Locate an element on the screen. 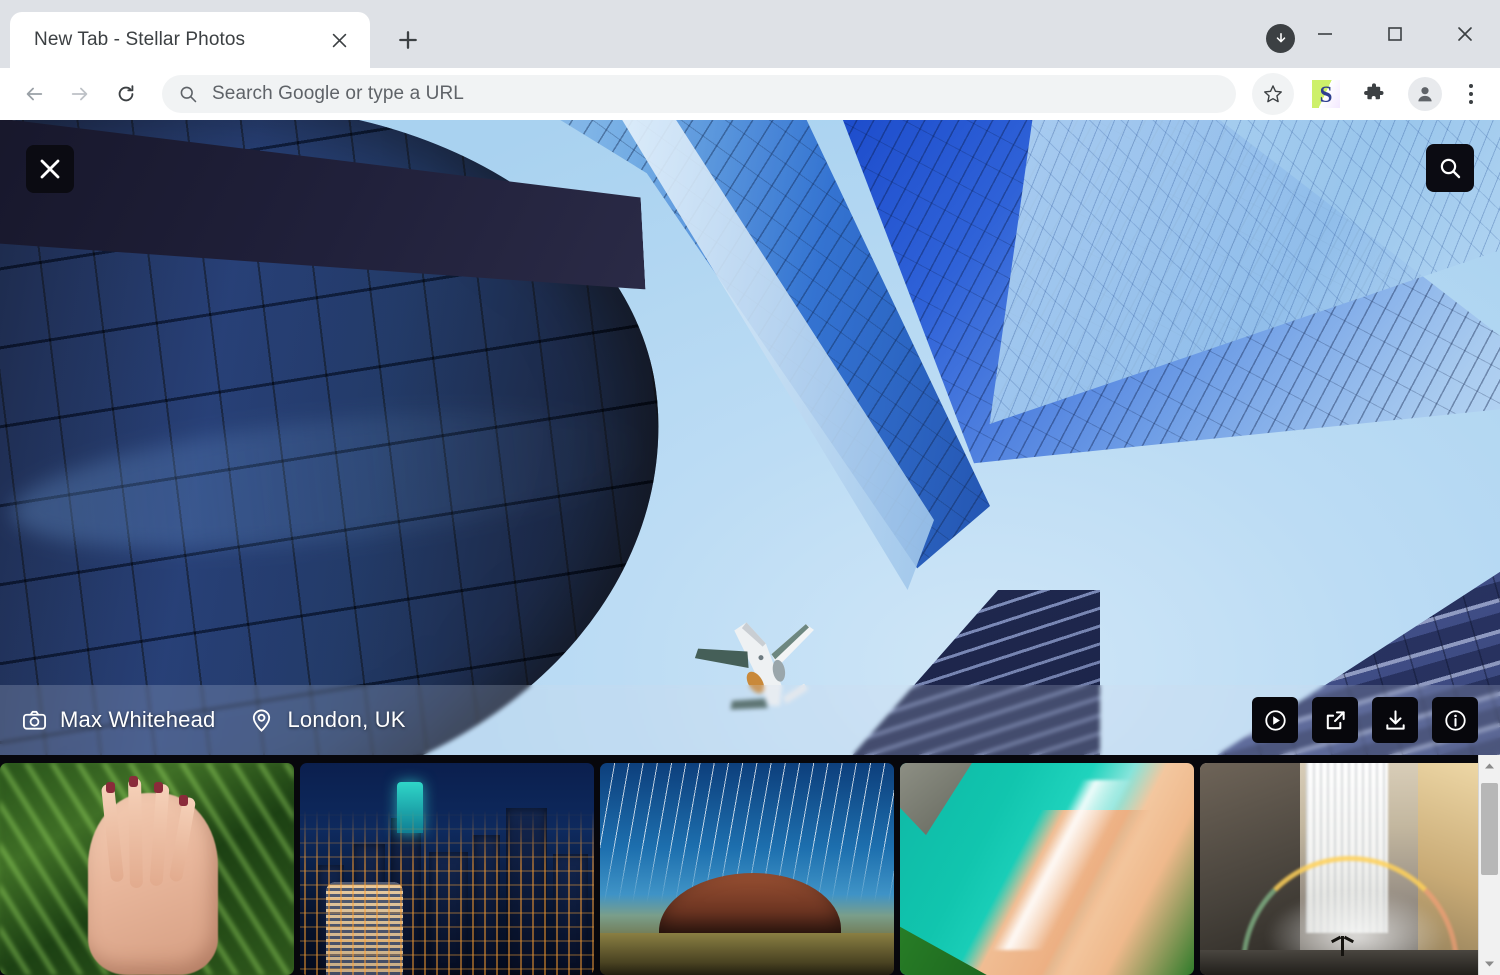  plus-icon is located at coordinates (408, 40).